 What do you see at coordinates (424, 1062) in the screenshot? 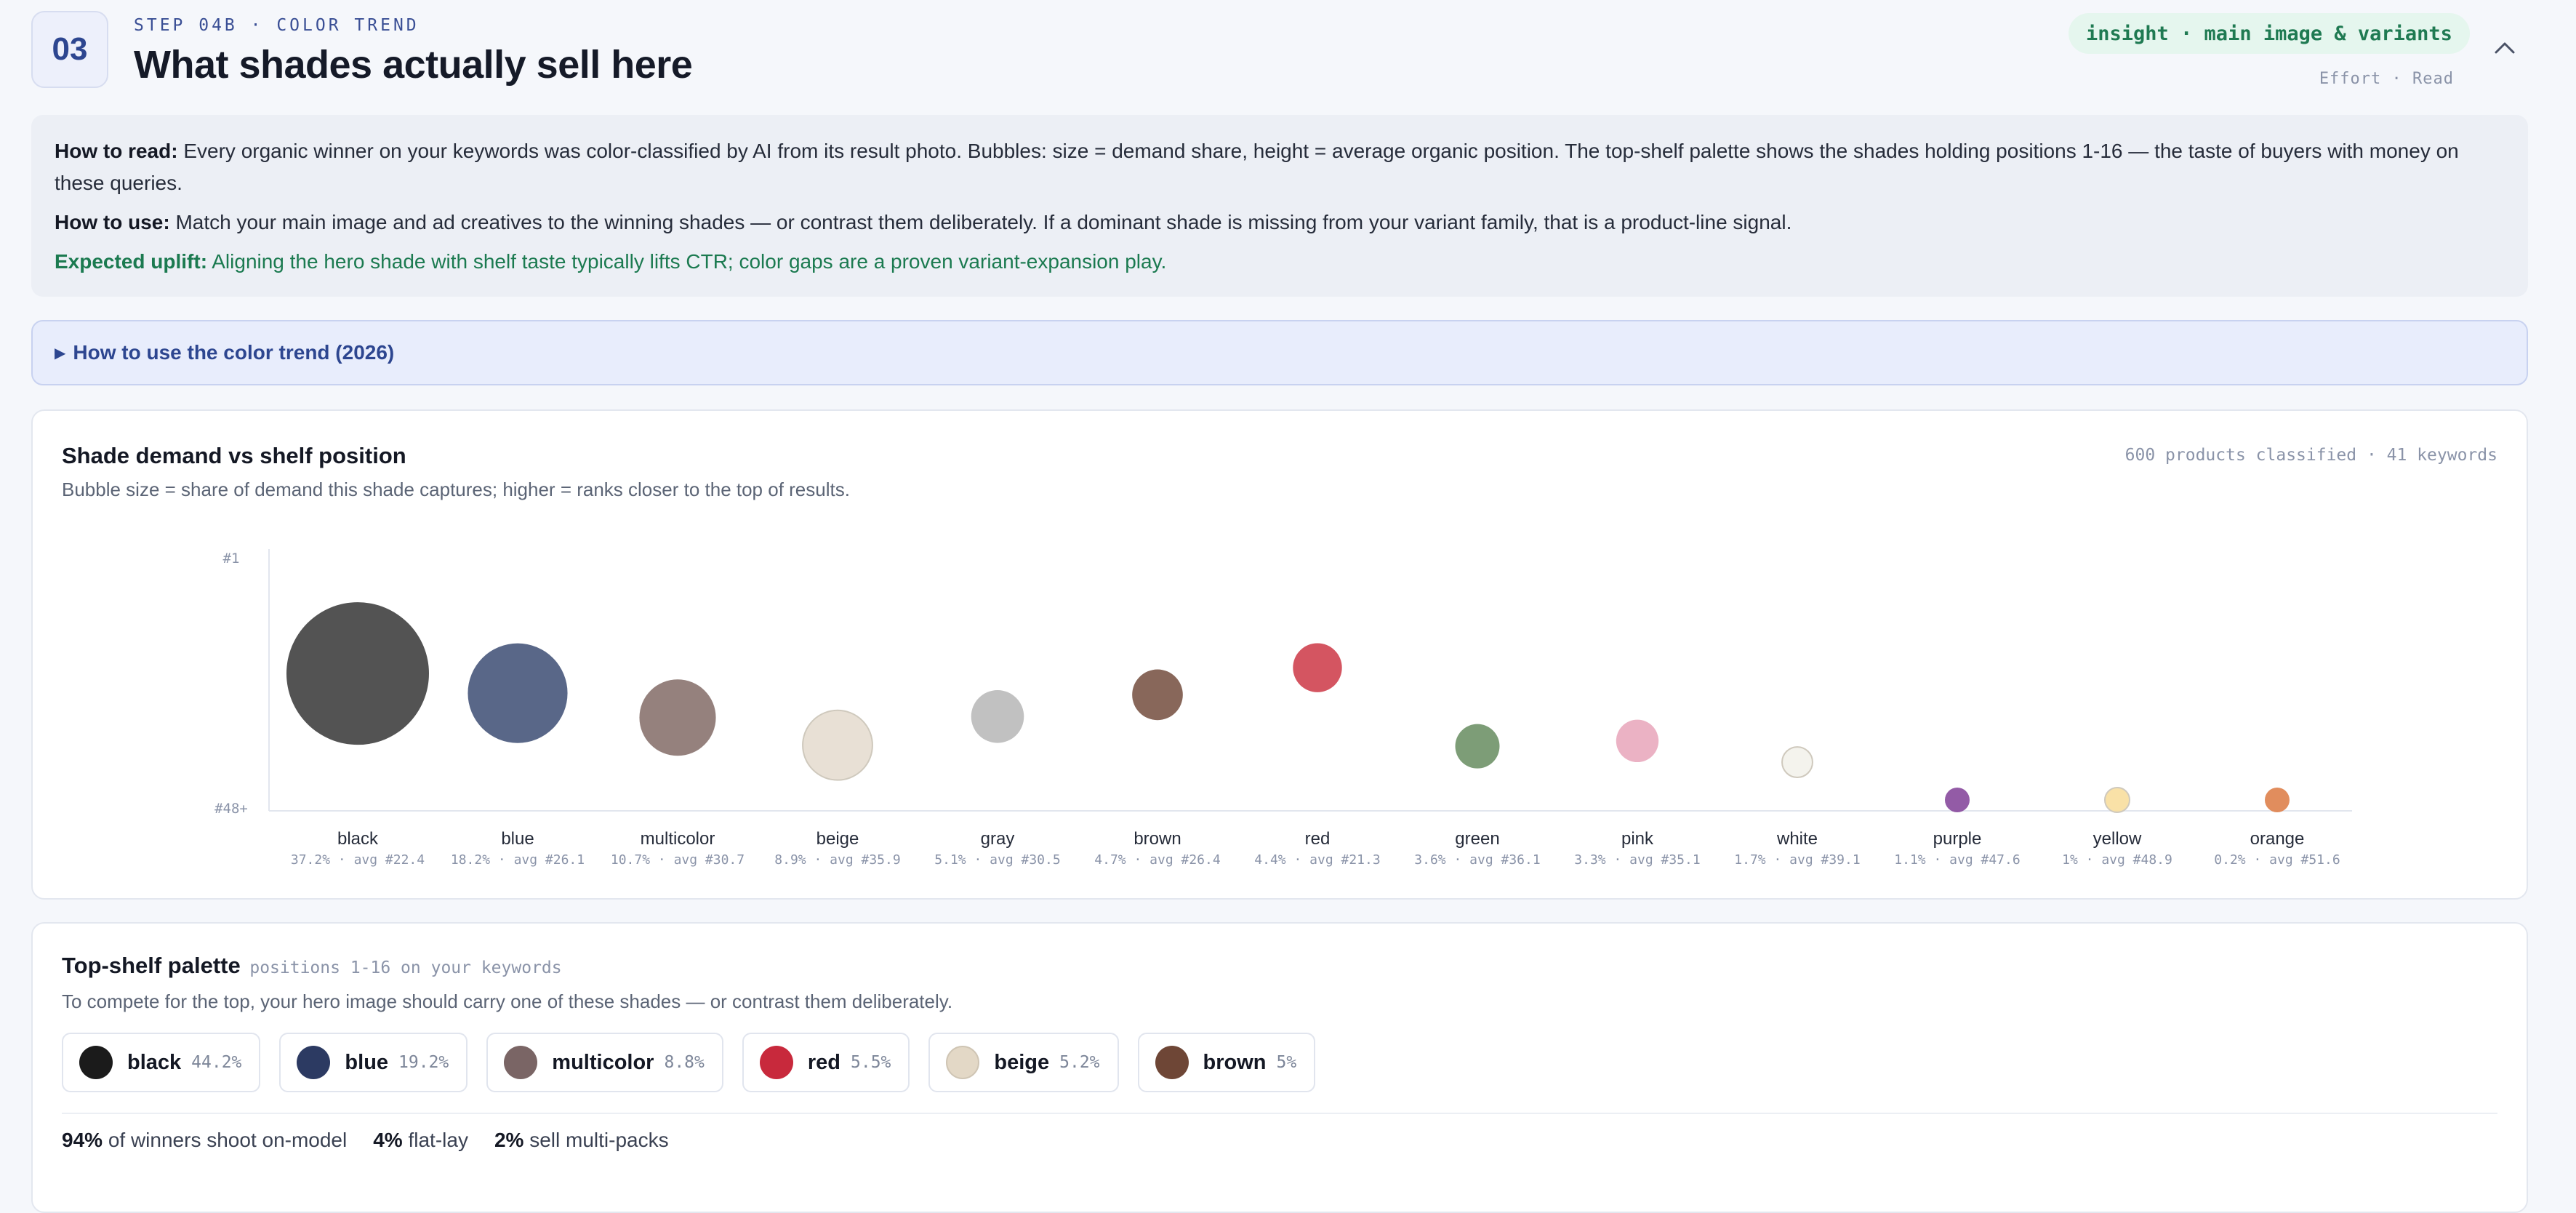
I see `chip-pct: 19.2%` at bounding box center [424, 1062].